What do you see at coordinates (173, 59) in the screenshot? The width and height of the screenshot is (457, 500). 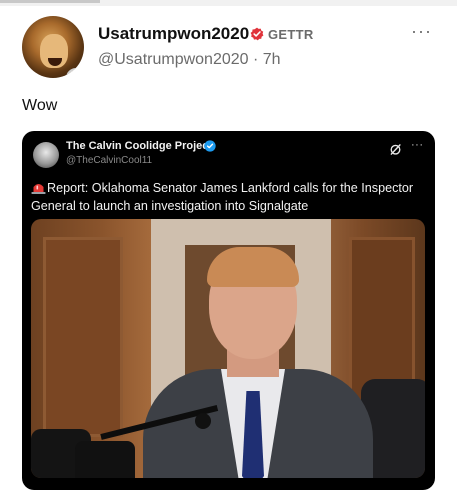 I see `author-handle: @Usatrumpwon2020` at bounding box center [173, 59].